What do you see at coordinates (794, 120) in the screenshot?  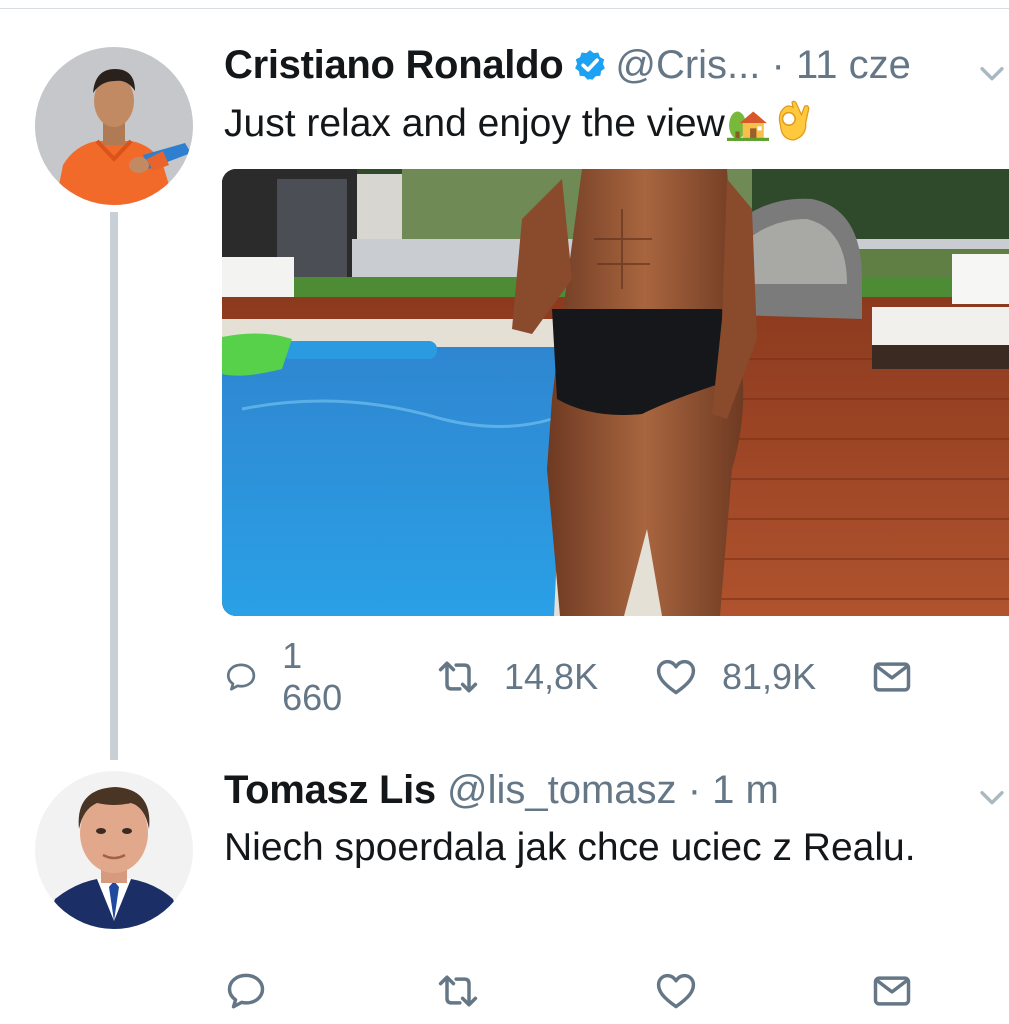 I see `ok-hand-emoji-icon` at bounding box center [794, 120].